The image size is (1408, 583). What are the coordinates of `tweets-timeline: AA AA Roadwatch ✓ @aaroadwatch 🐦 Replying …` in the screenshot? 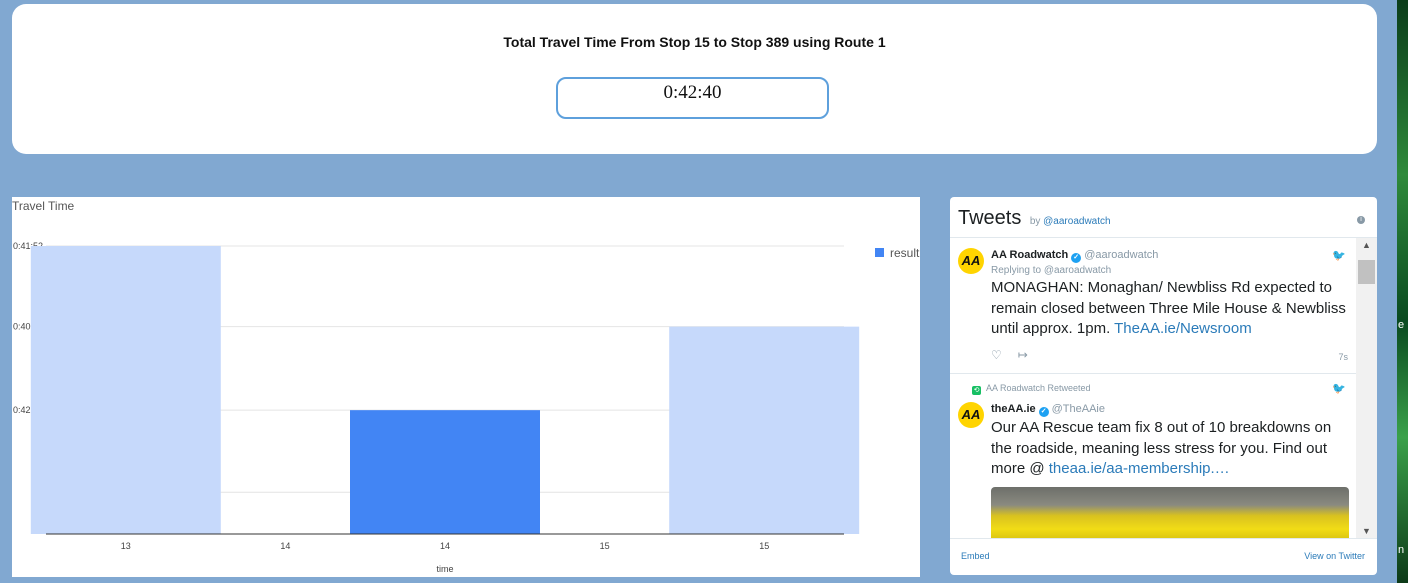 It's located at (1153, 388).